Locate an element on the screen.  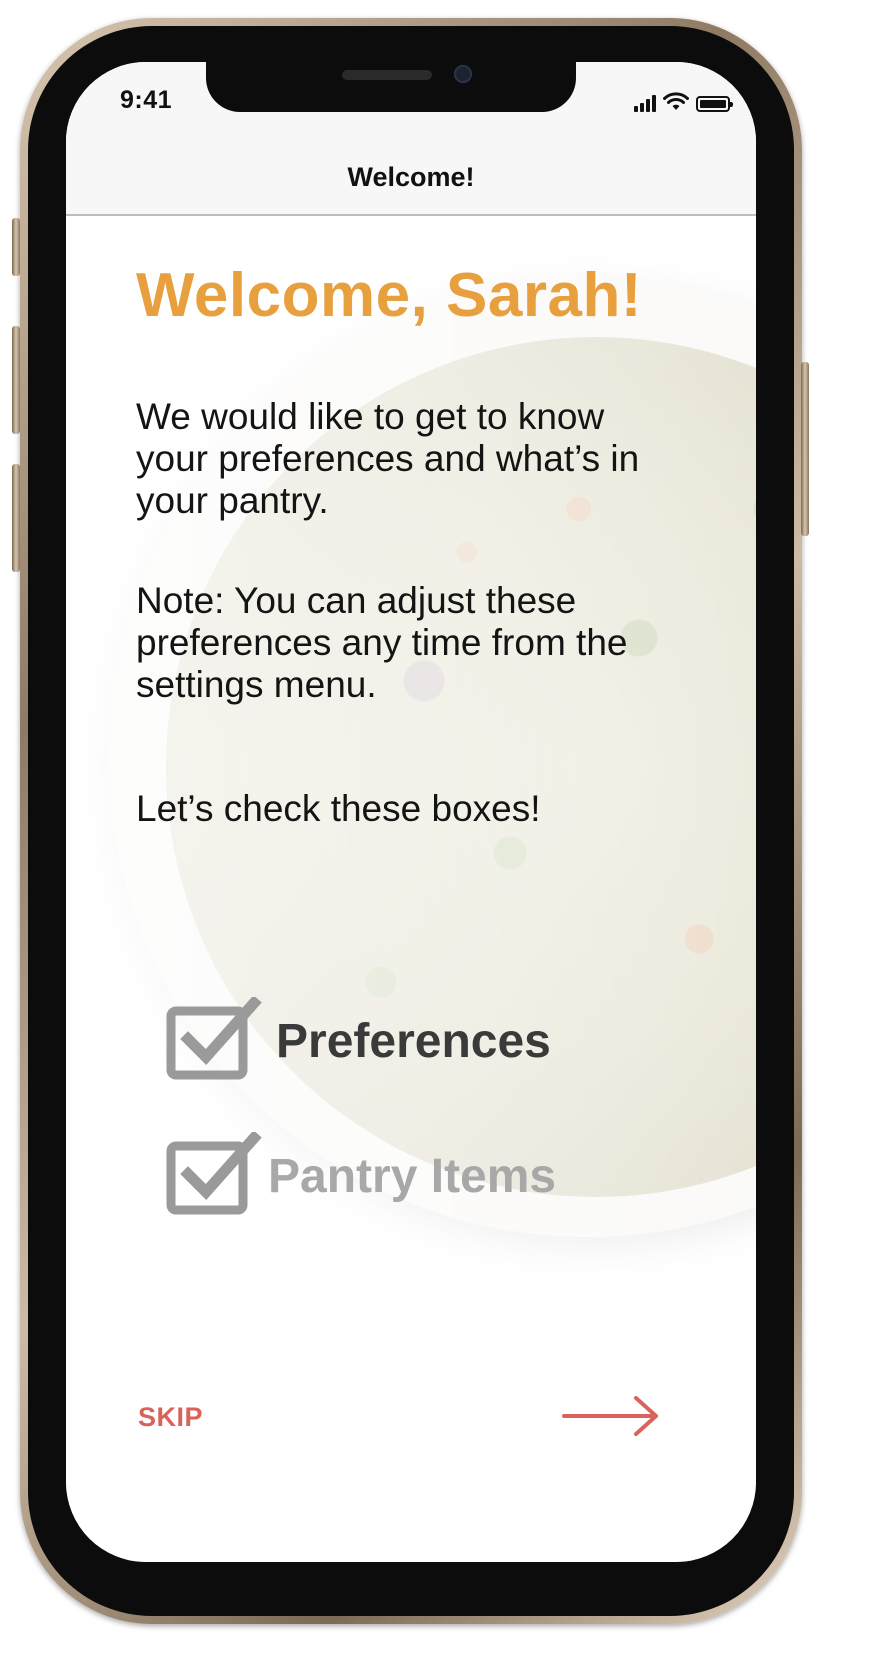
speaker-grille is located at coordinates (387, 75).